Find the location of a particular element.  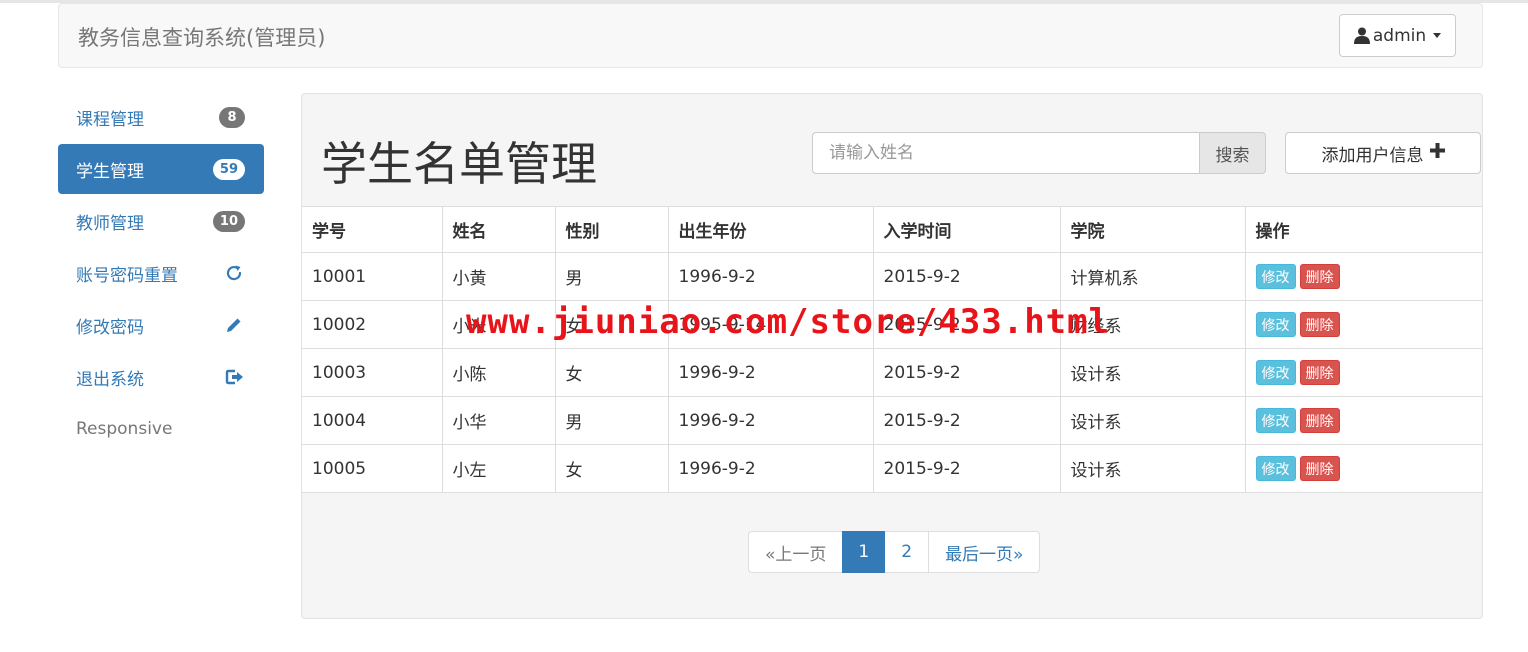

sidebar-item-courses: 课程管理 8 is located at coordinates (161, 117).